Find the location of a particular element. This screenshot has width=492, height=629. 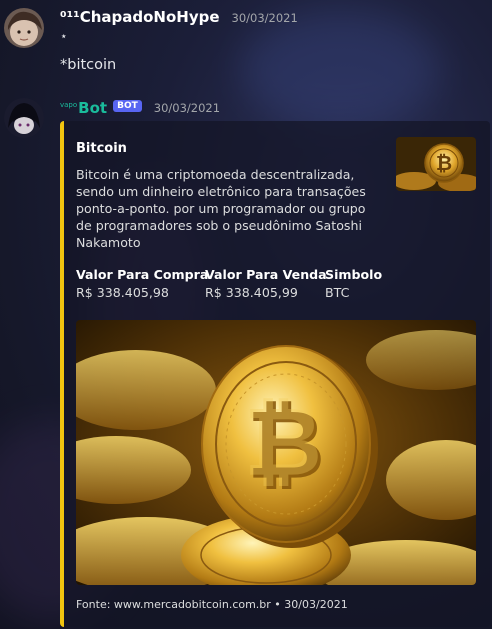

field-name: Valor Para Venda is located at coordinates (266, 274).